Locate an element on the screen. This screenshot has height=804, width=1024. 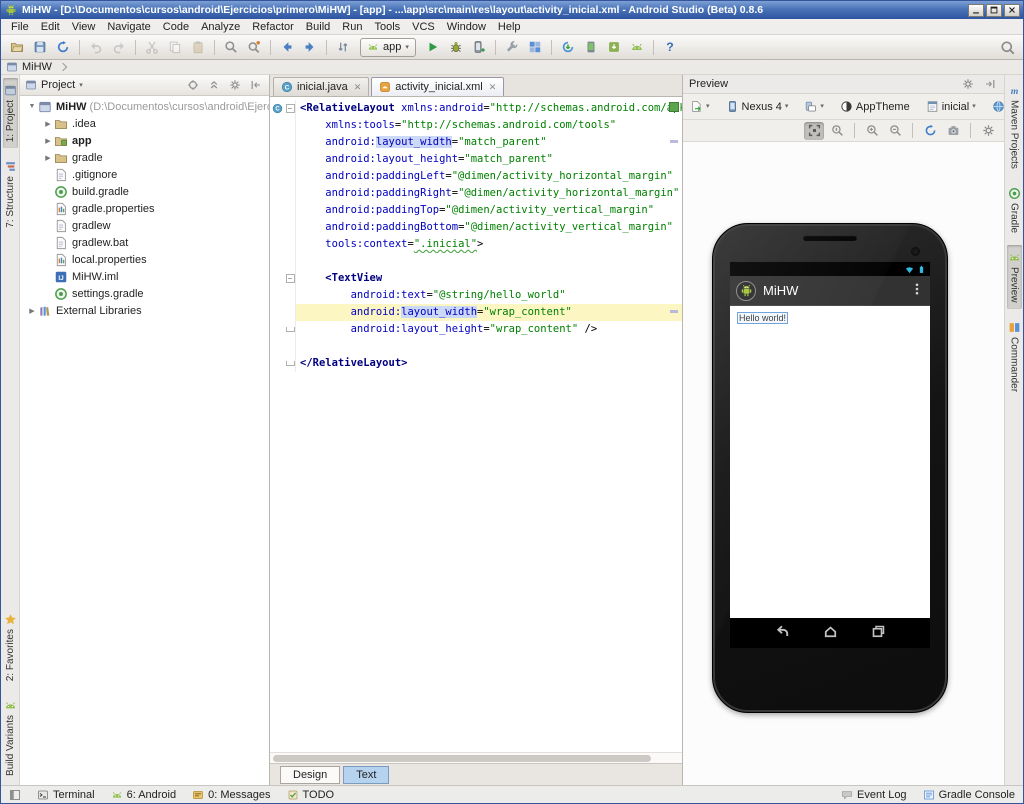
code-line: android:text="@string/hello_world" is located at coordinates (476, 295).